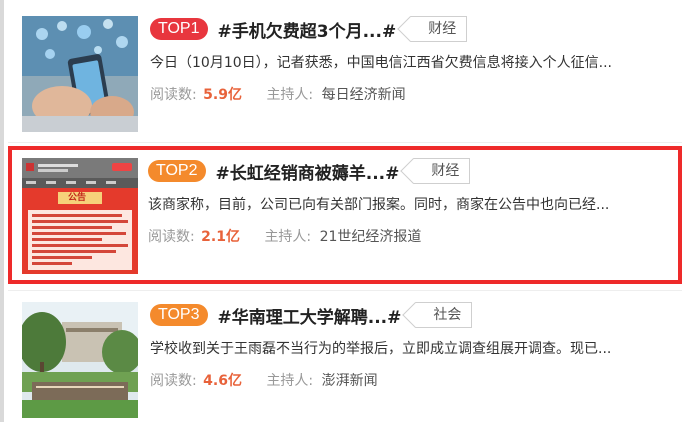  Describe the element at coordinates (179, 29) in the screenshot. I see `rank-badge: TOP1` at that location.